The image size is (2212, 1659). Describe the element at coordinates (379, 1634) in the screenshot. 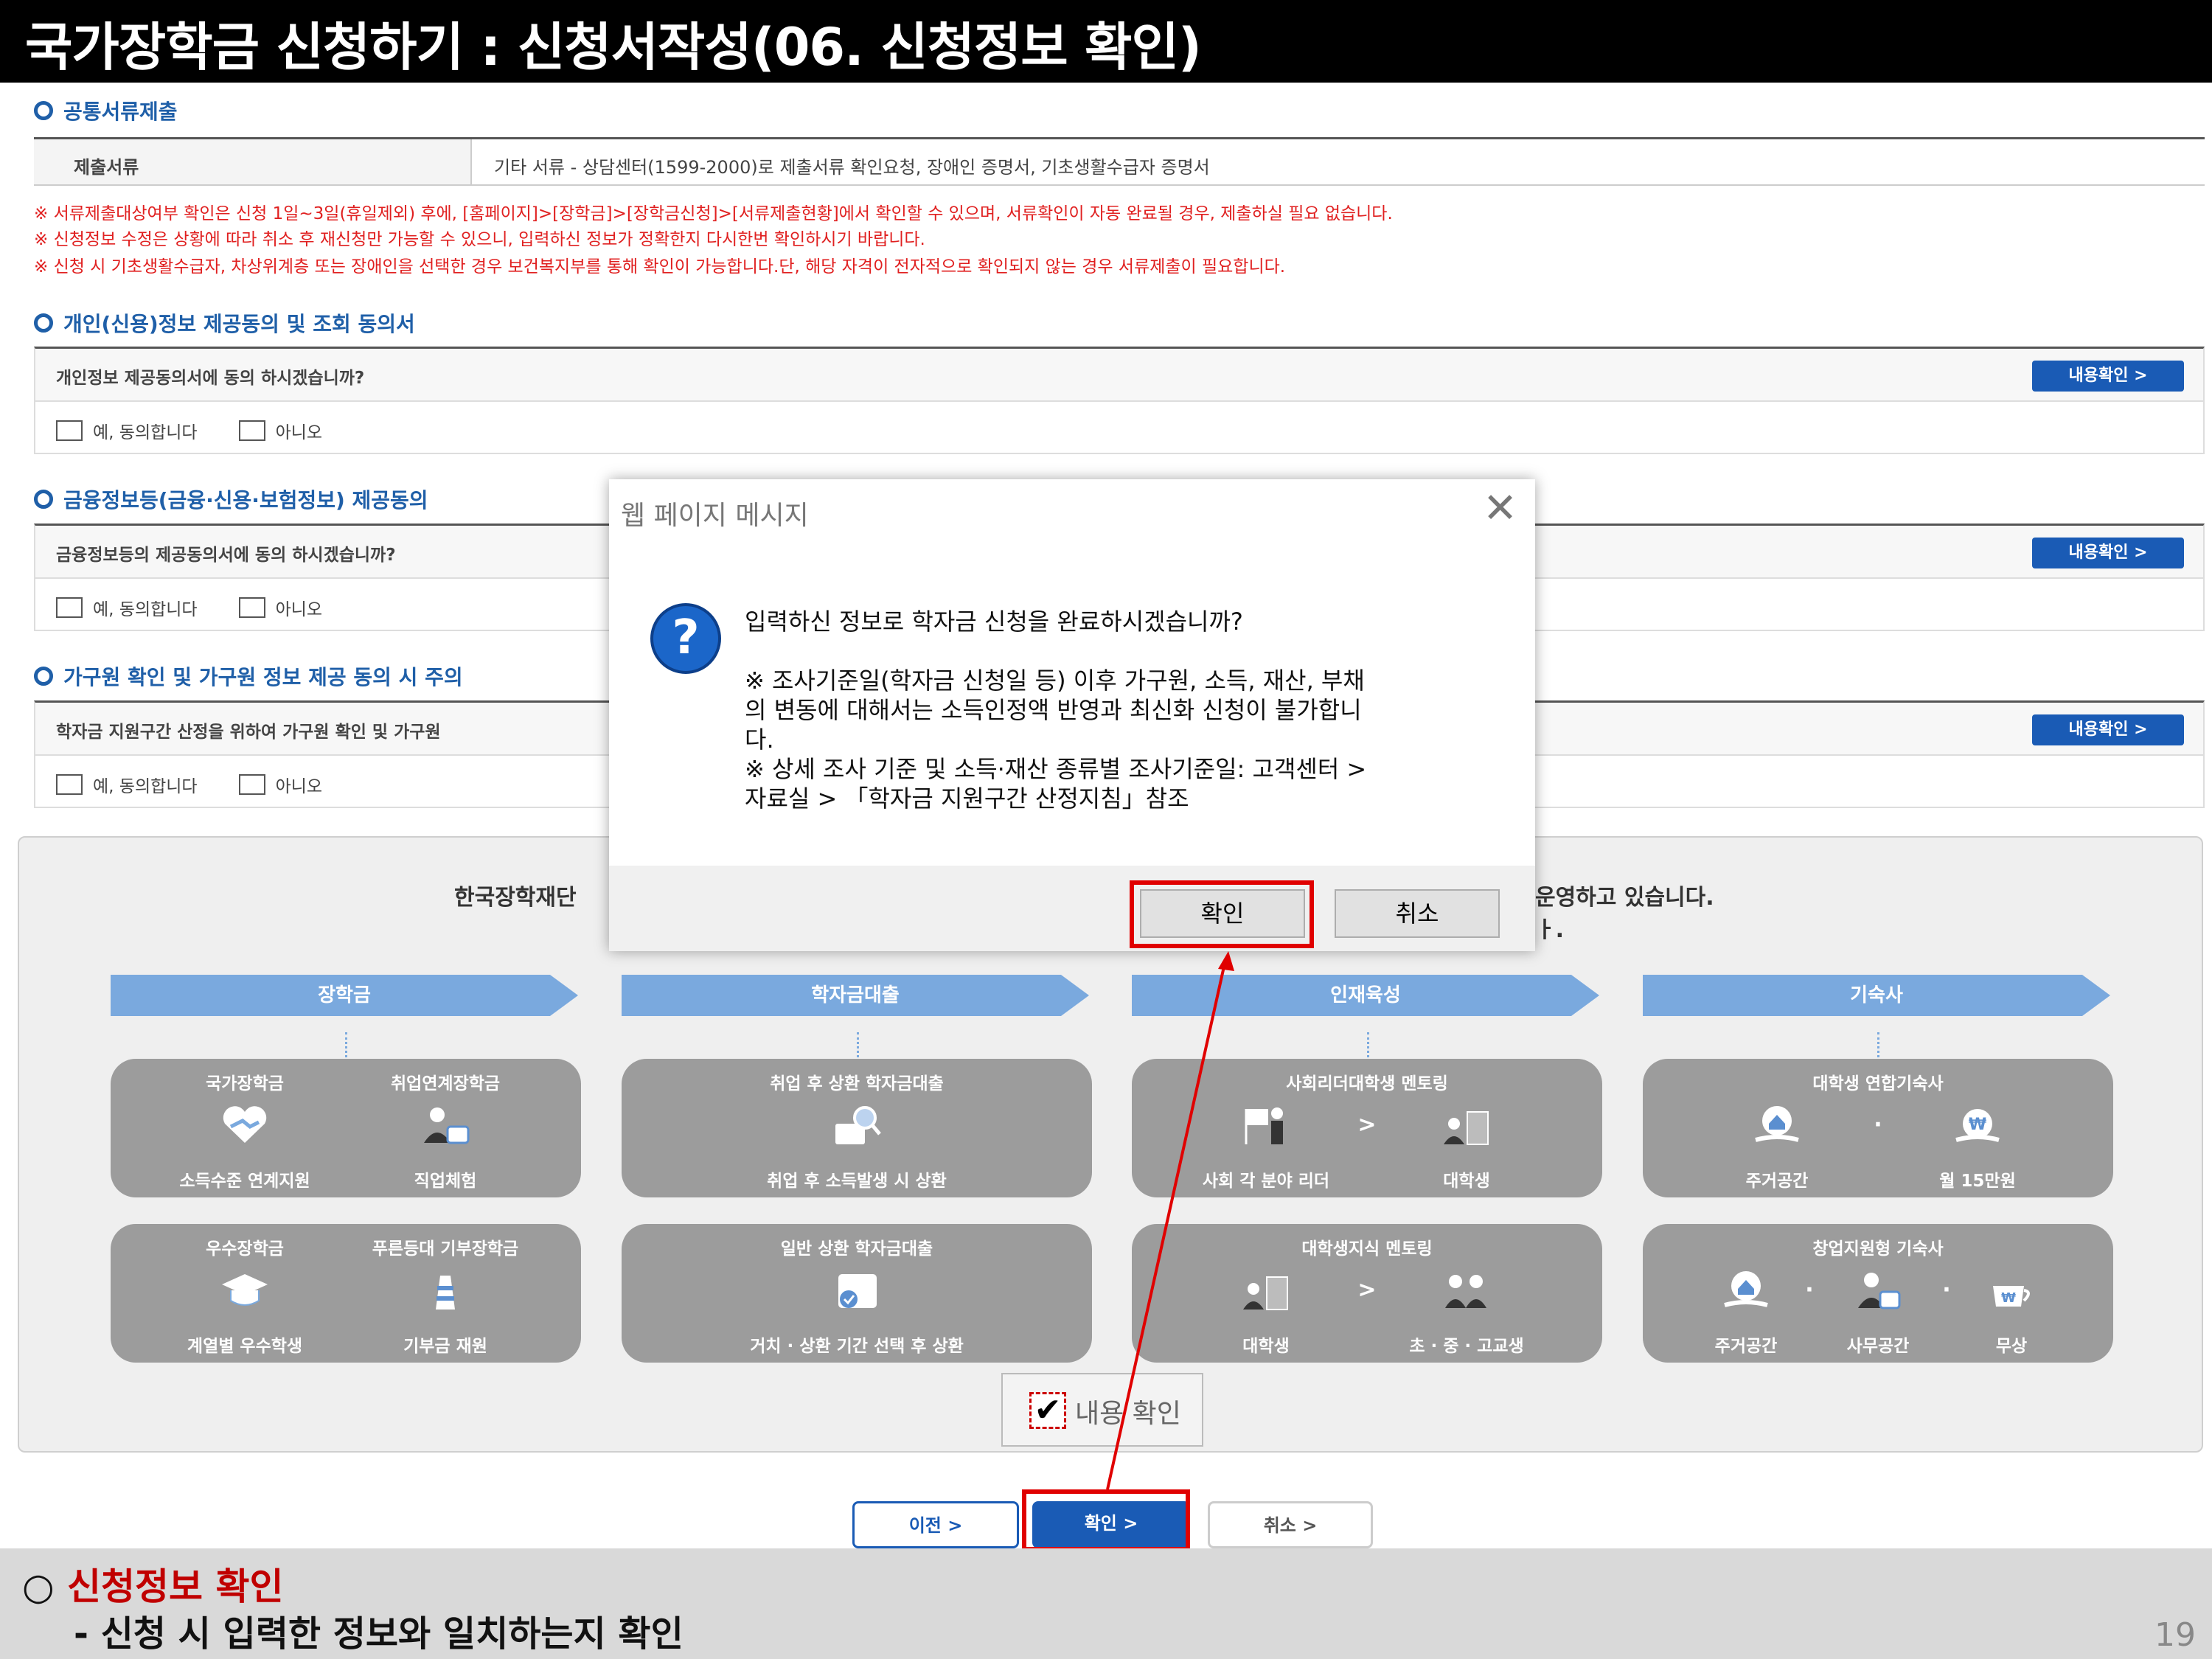

I see `note-detail: - 신청 시 입력한 정보와 일치하는지 확인` at that location.